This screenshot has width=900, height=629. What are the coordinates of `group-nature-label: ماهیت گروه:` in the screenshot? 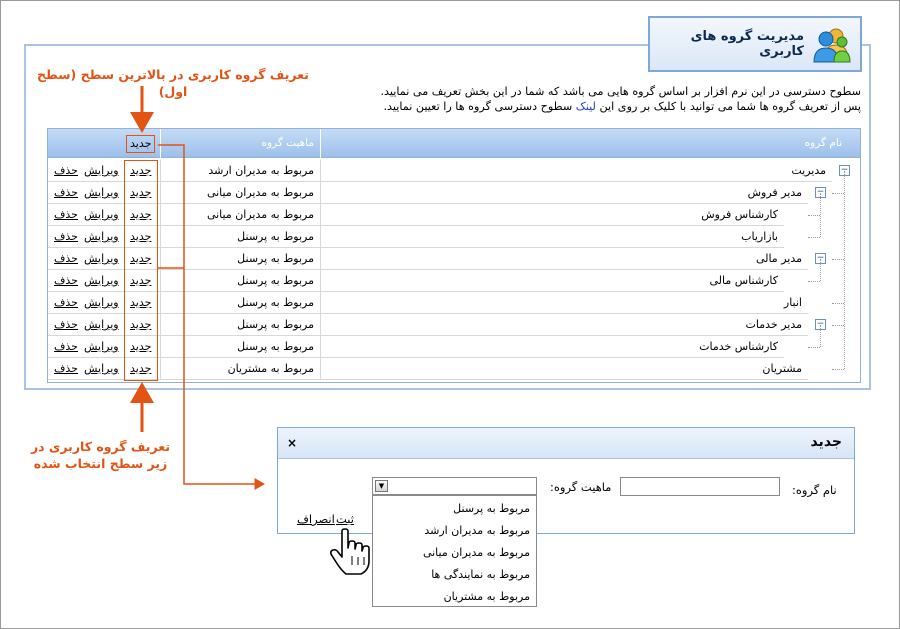 It's located at (581, 487).